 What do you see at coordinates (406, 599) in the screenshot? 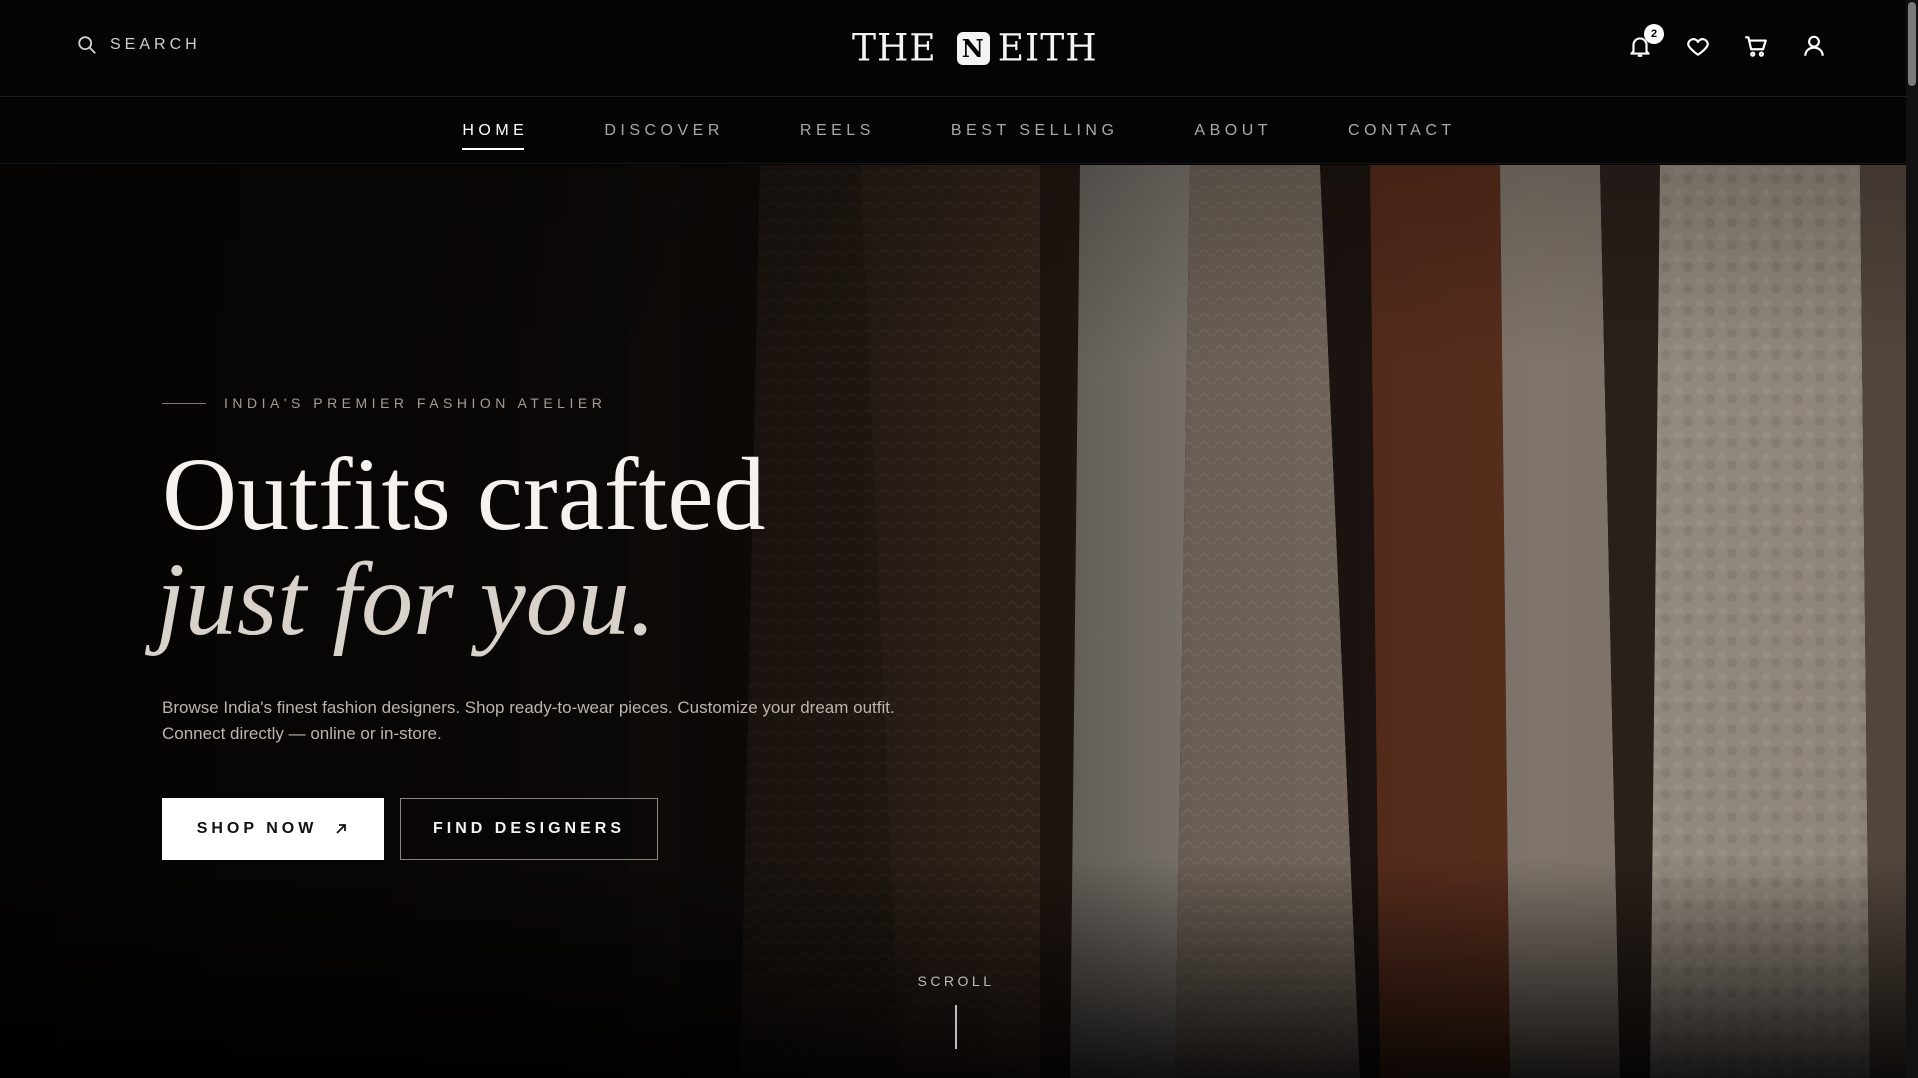
I see `hero-headline-line2: just for you.` at bounding box center [406, 599].